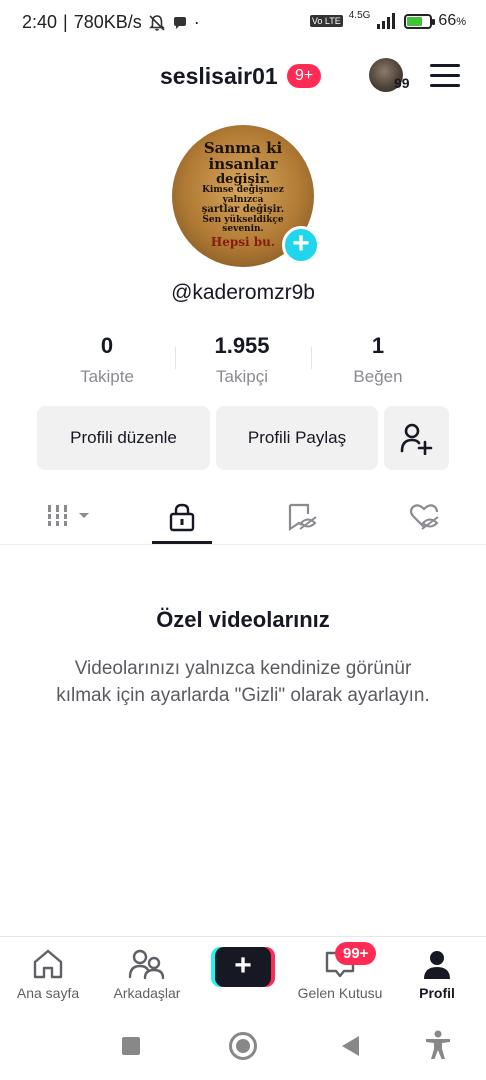 The image size is (486, 1080). I want to click on nav-home: Ana sayfa, so click(48, 974).